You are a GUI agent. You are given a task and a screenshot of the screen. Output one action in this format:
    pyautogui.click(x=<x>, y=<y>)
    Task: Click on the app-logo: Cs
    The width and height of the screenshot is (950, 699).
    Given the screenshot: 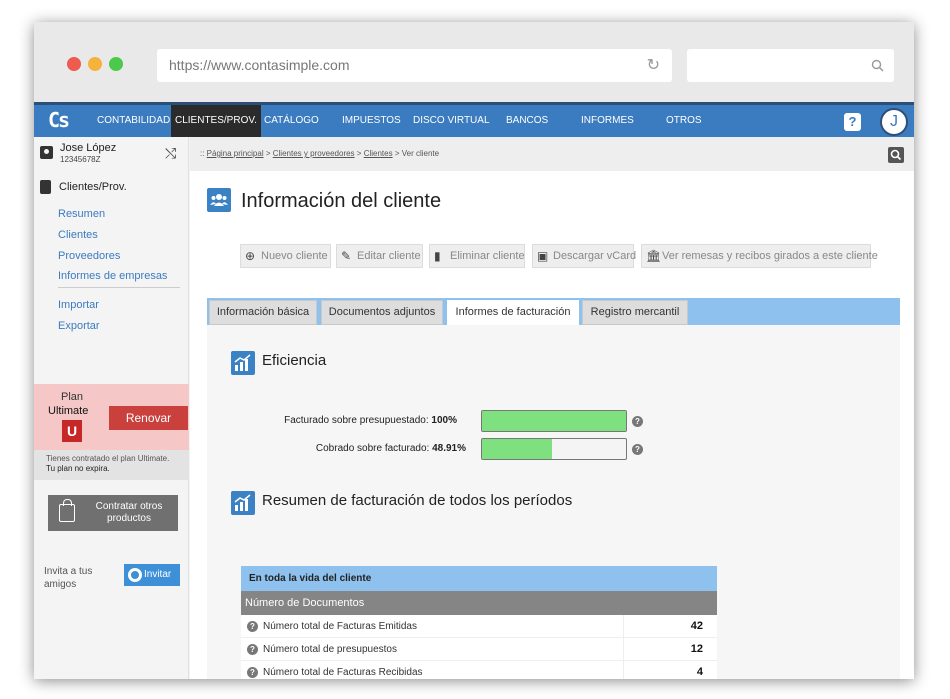 What is the action you would take?
    pyautogui.click(x=59, y=120)
    